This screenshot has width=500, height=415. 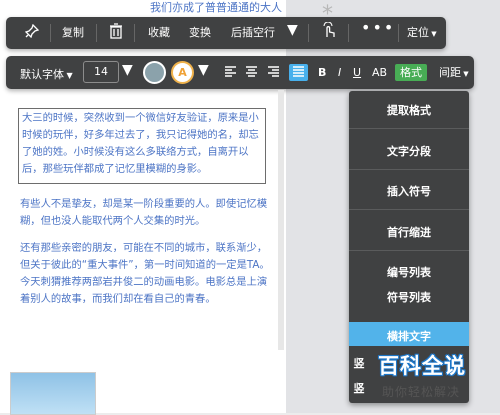 I want to click on align-justify-icon, so click(x=298, y=74).